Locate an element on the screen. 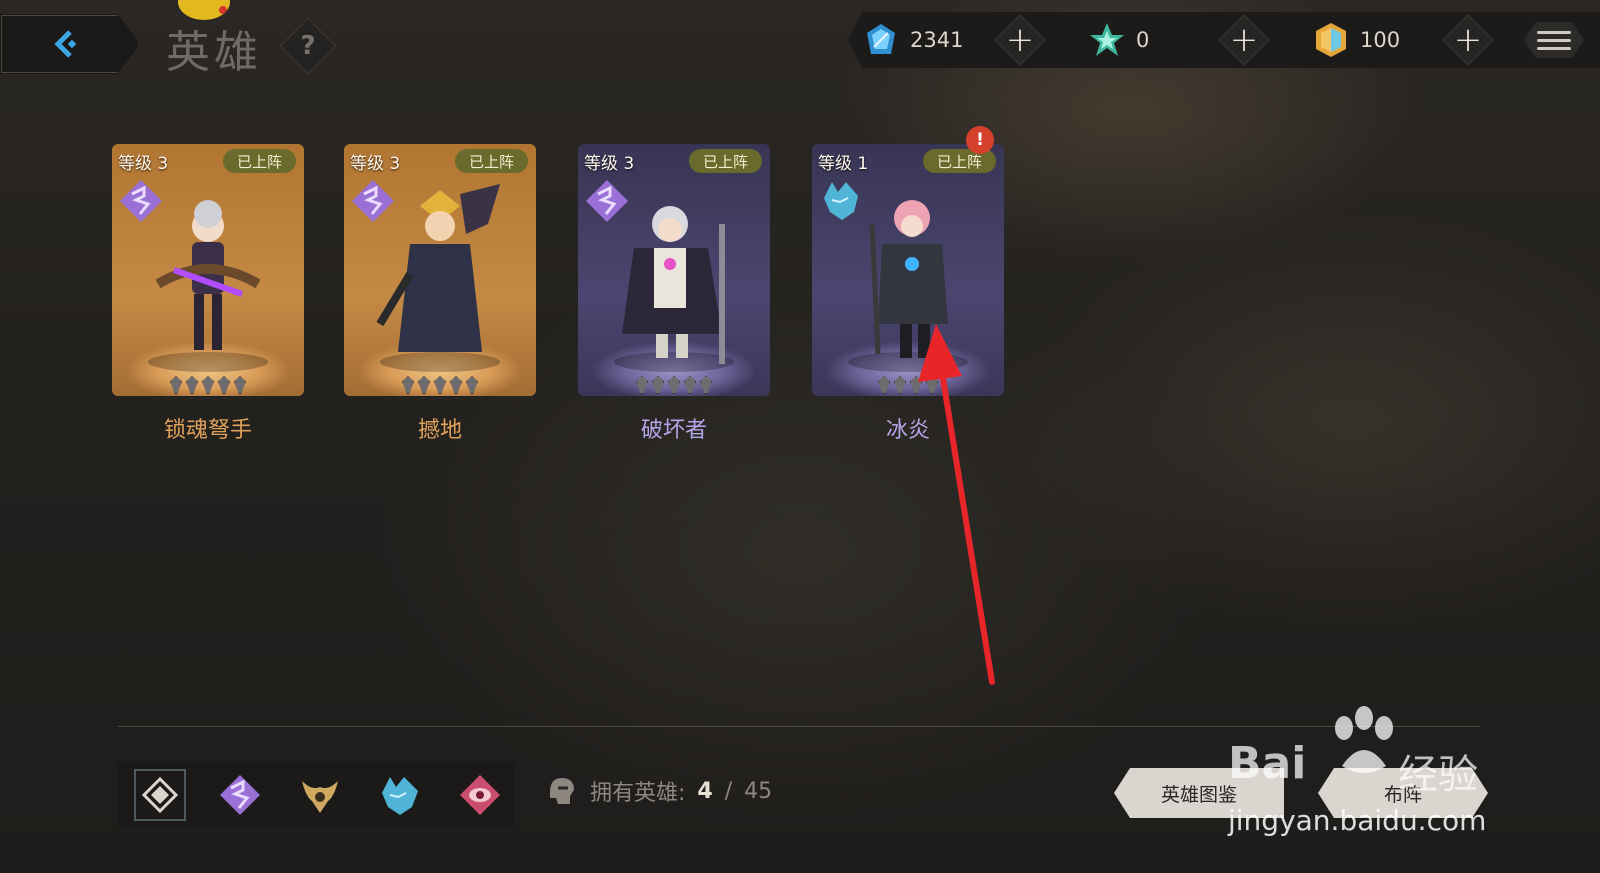 This screenshot has width=1600, height=873. currency-crystal: 2341 is located at coordinates (916, 40).